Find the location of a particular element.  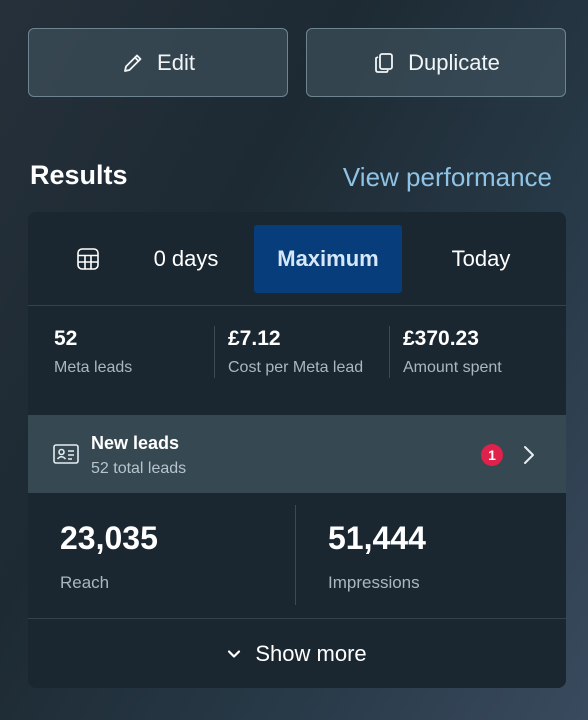

action-buttons: Edit Duplicate is located at coordinates (297, 62).